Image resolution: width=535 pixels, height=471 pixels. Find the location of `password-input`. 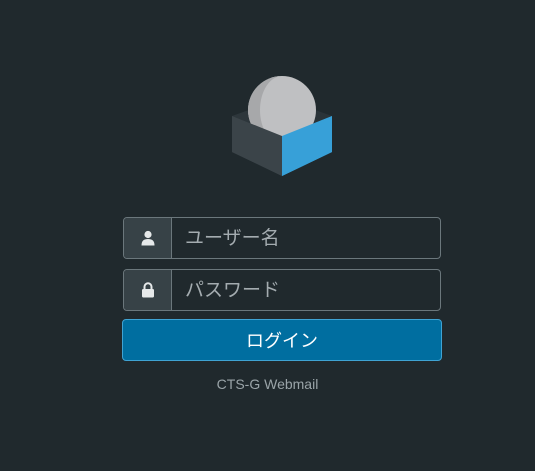

password-input is located at coordinates (306, 290).